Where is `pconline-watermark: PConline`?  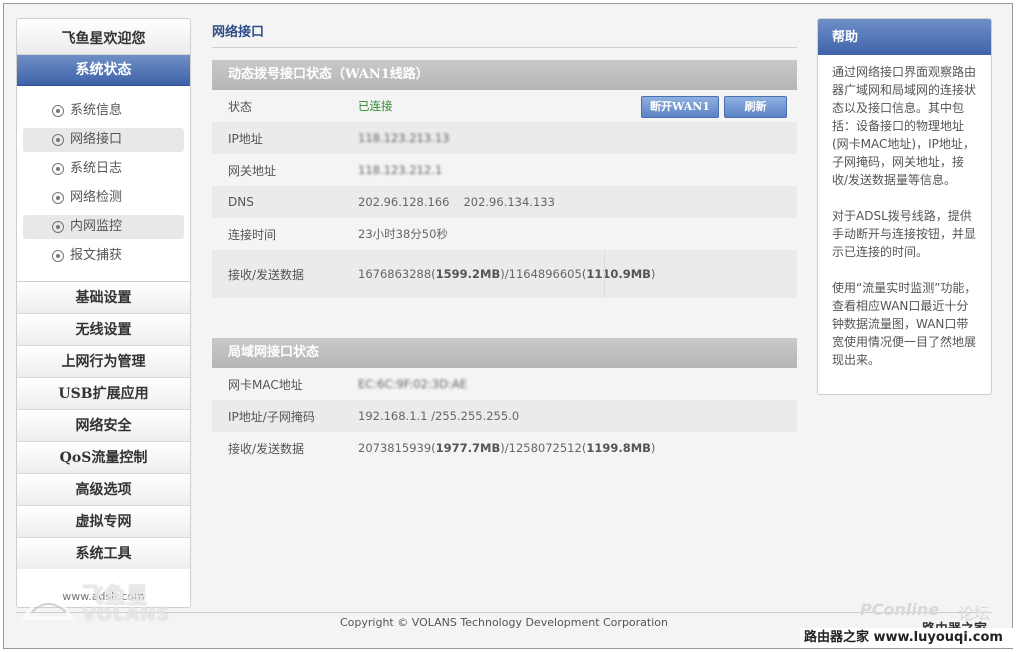 pconline-watermark: PConline is located at coordinates (900, 609).